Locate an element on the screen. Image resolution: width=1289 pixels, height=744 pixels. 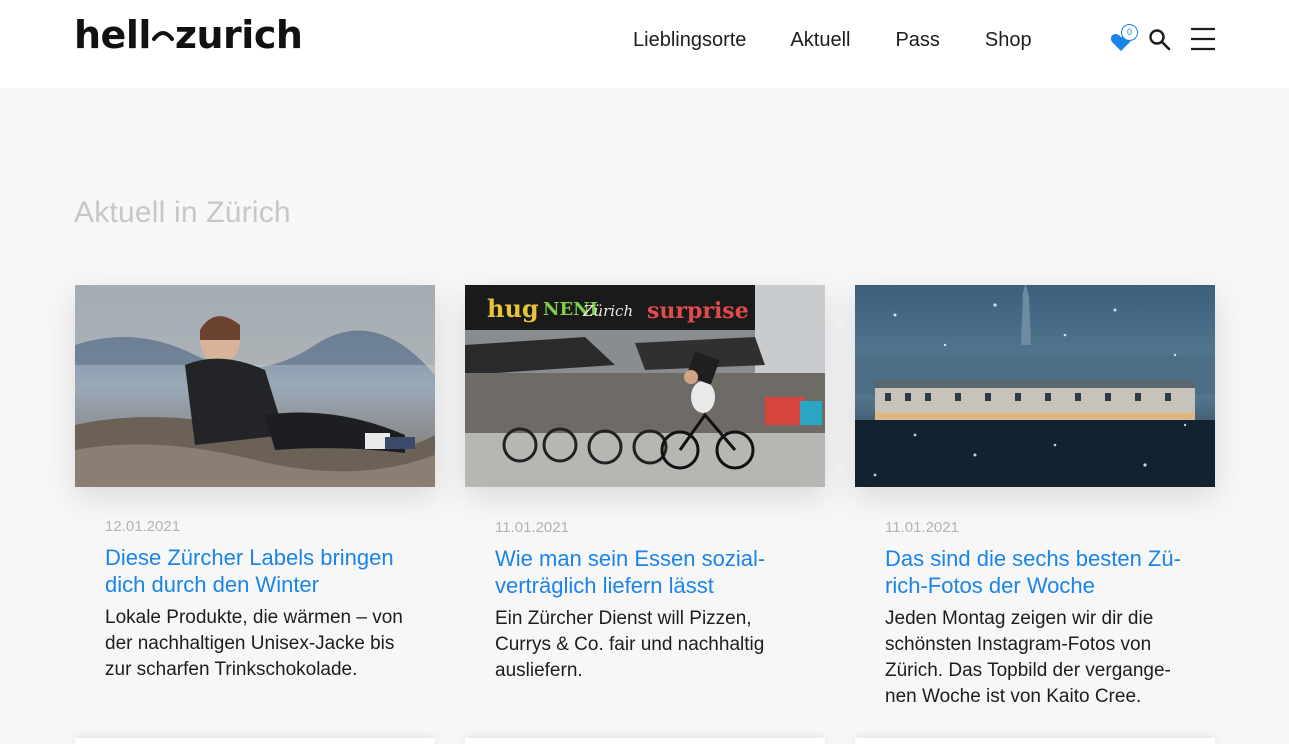
sign-zurich: Zürich is located at coordinates (607, 311).